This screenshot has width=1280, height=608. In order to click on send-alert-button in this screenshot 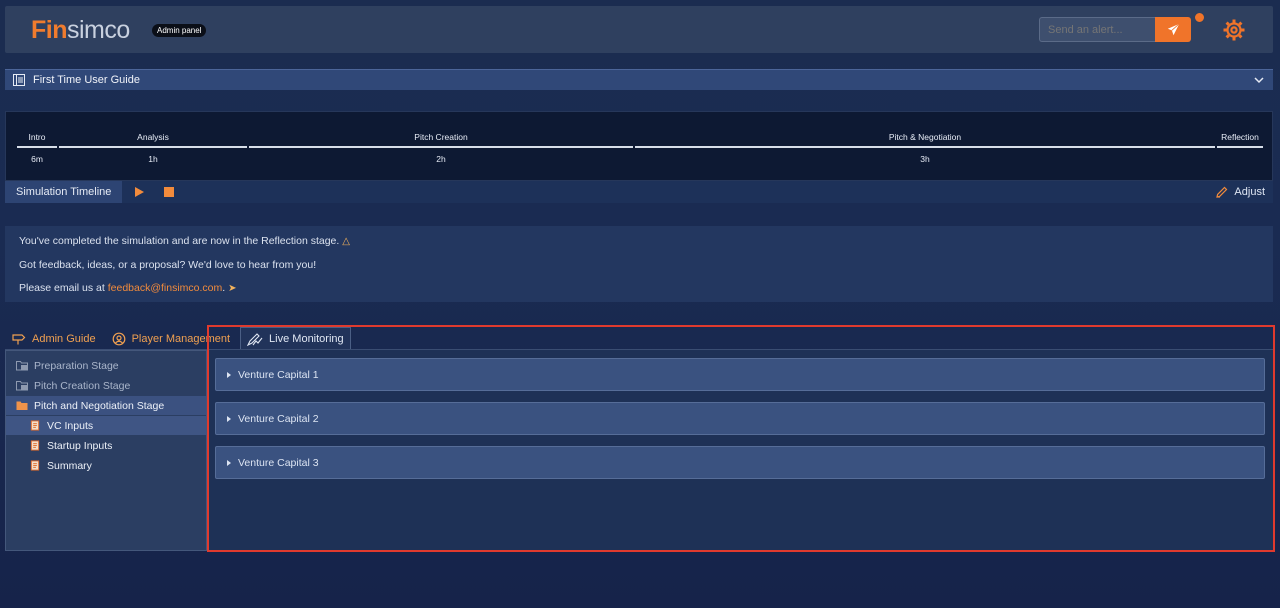, I will do `click(1173, 29)`.